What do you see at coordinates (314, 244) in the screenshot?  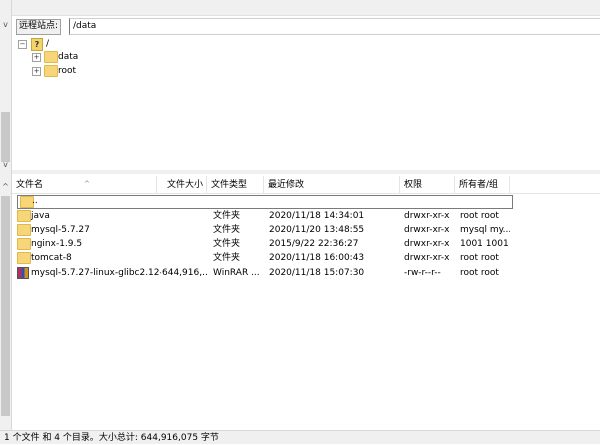 I see `file-modified: 2015/9/22 22:36:27` at bounding box center [314, 244].